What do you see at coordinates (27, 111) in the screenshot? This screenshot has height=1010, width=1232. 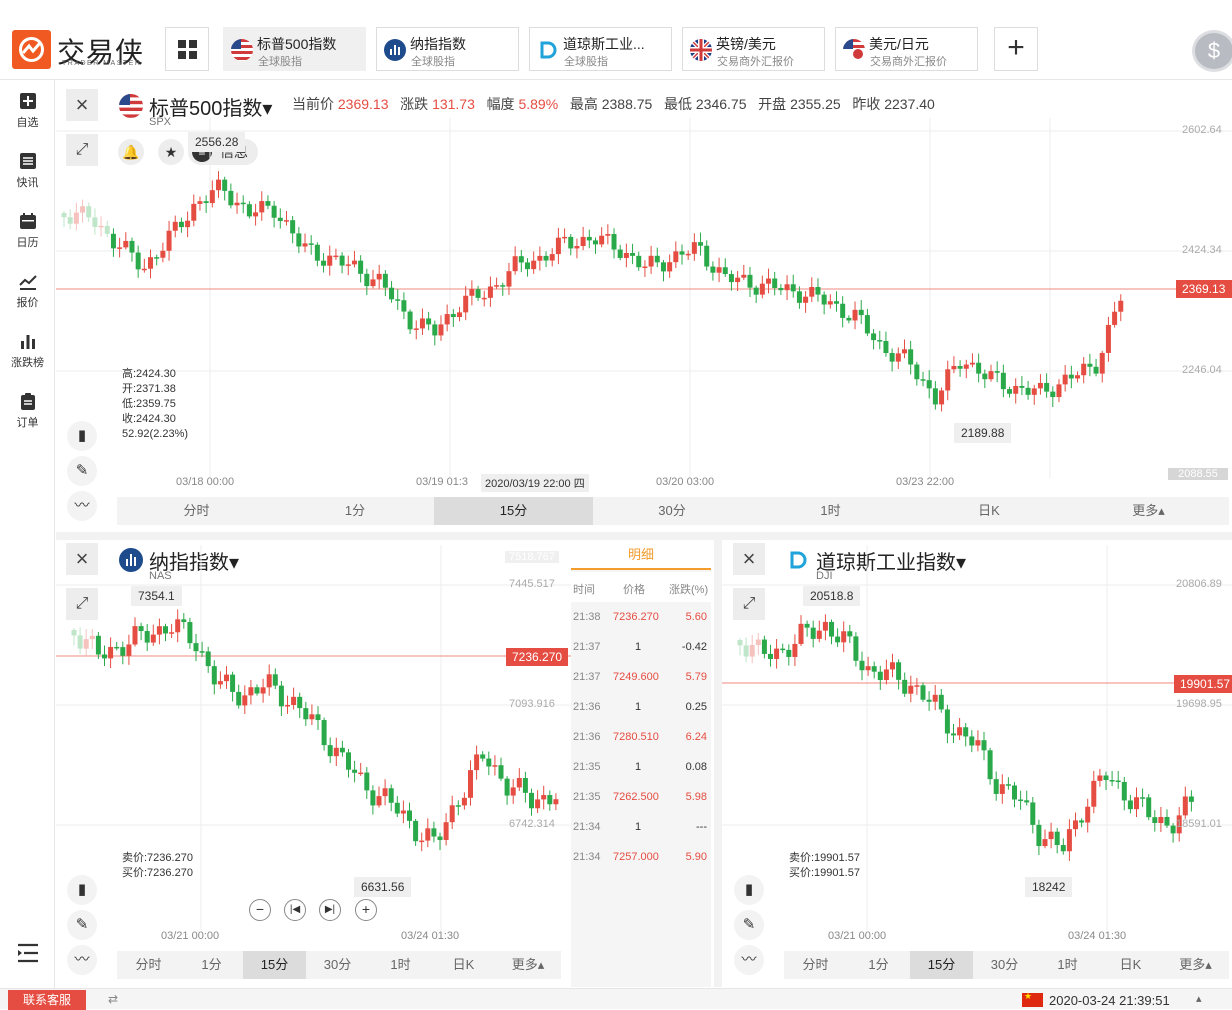 I see `sidebar-item-watchlist: 自选` at bounding box center [27, 111].